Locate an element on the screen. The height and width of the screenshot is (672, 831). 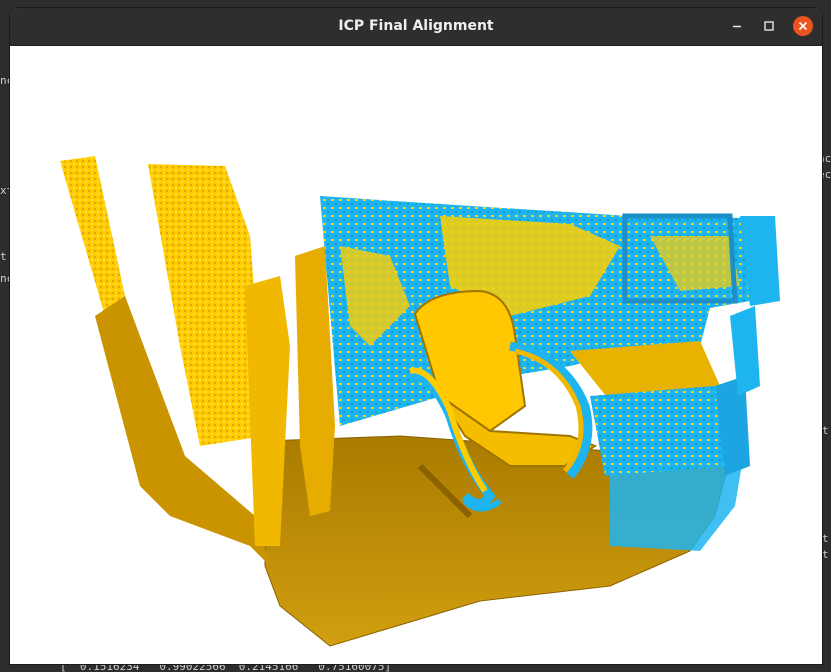
minimize-icon is located at coordinates (737, 26).